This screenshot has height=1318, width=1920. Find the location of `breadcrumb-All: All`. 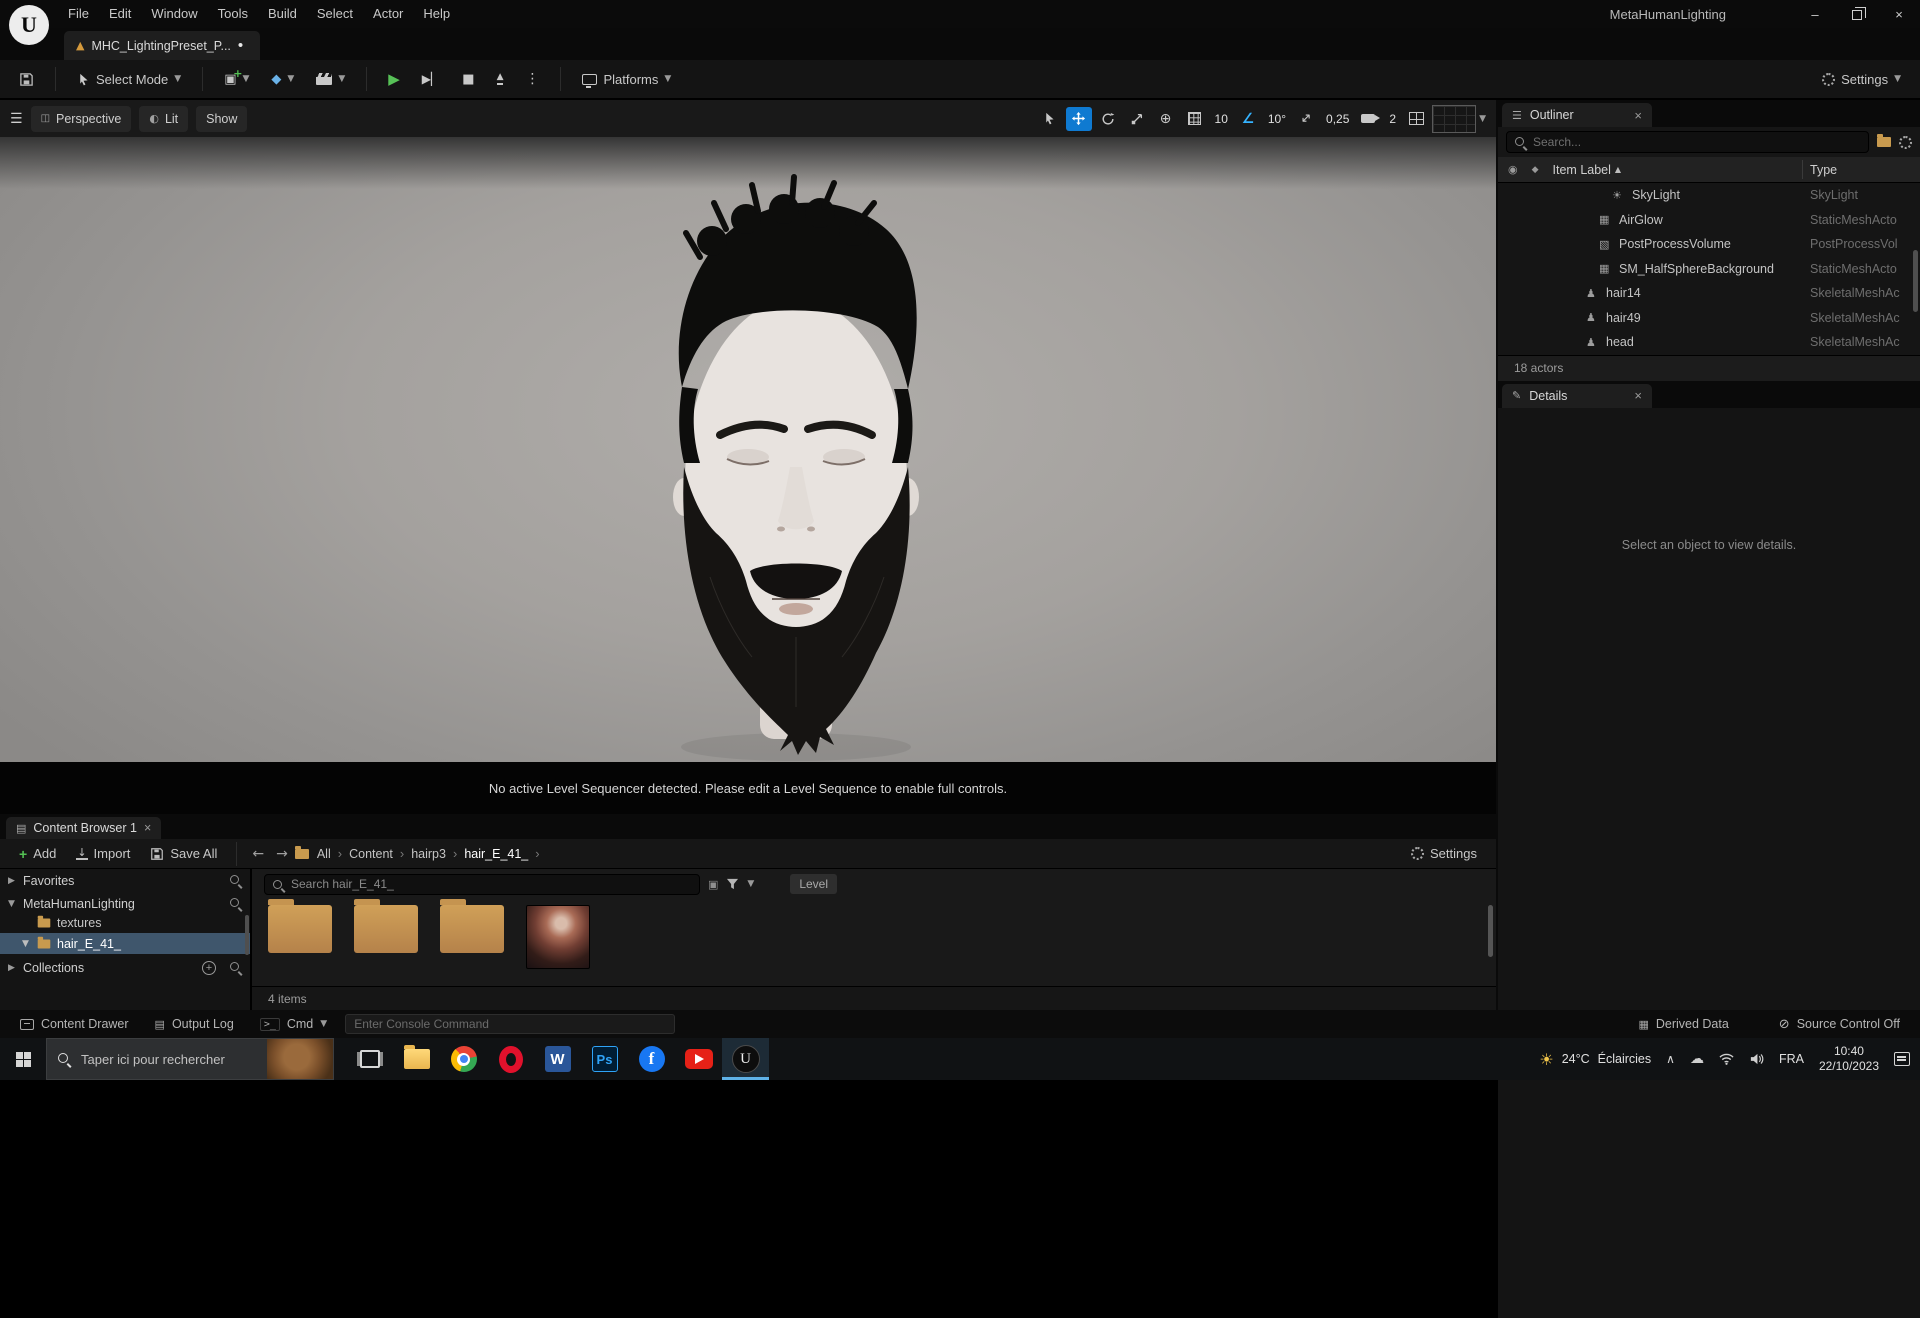

breadcrumb-All: All is located at coordinates (324, 854).